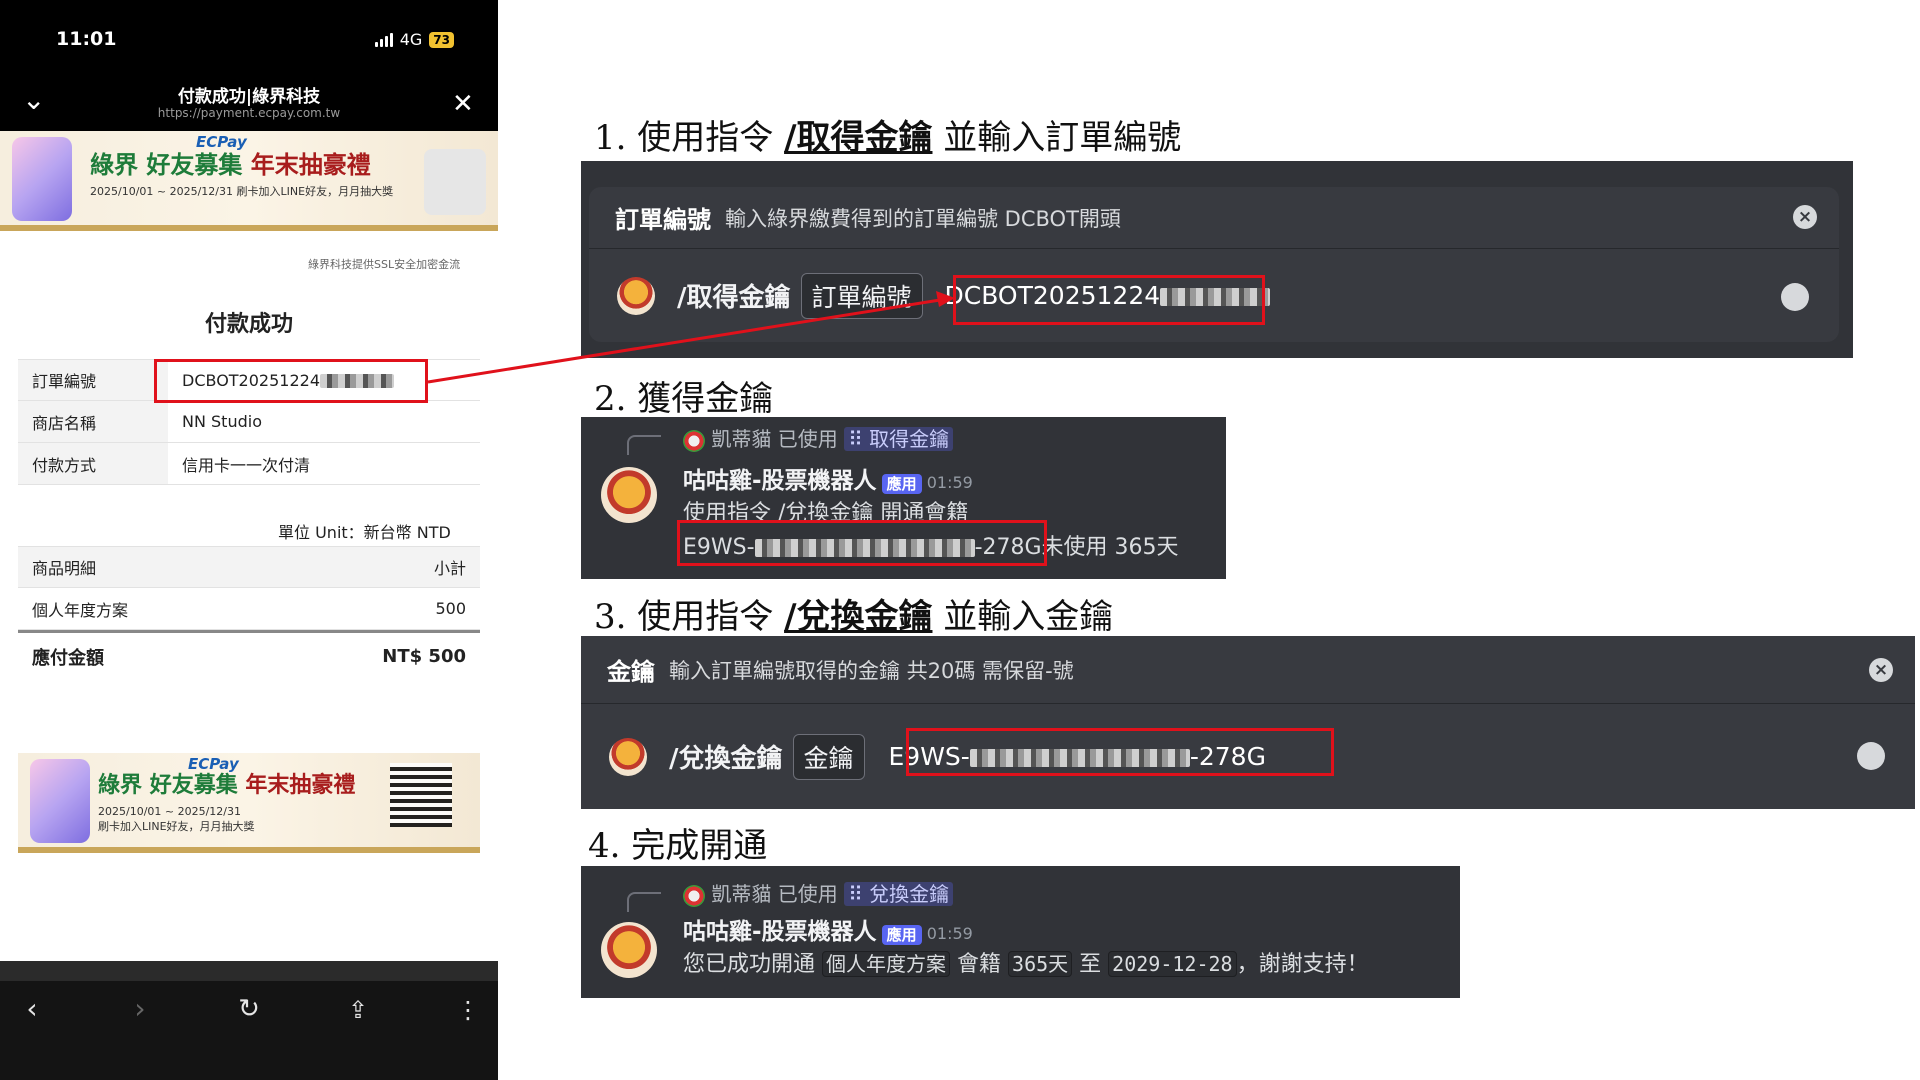 This screenshot has height=1080, width=1920. I want to click on arrow-line, so click(684, 341).